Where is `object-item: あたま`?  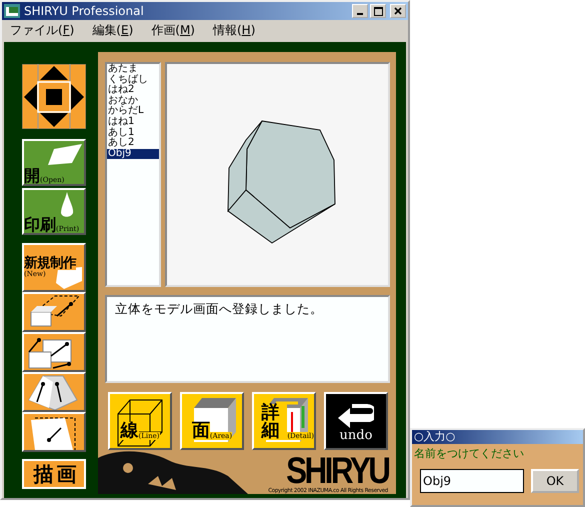
object-item: あたま is located at coordinates (133, 69).